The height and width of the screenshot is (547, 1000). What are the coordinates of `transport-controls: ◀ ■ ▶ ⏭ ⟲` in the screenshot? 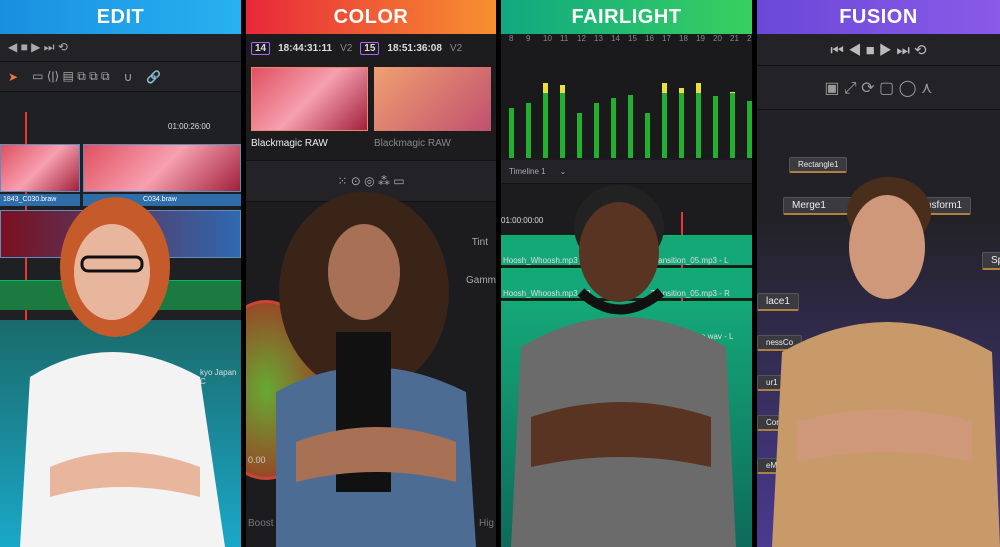 It's located at (120, 48).